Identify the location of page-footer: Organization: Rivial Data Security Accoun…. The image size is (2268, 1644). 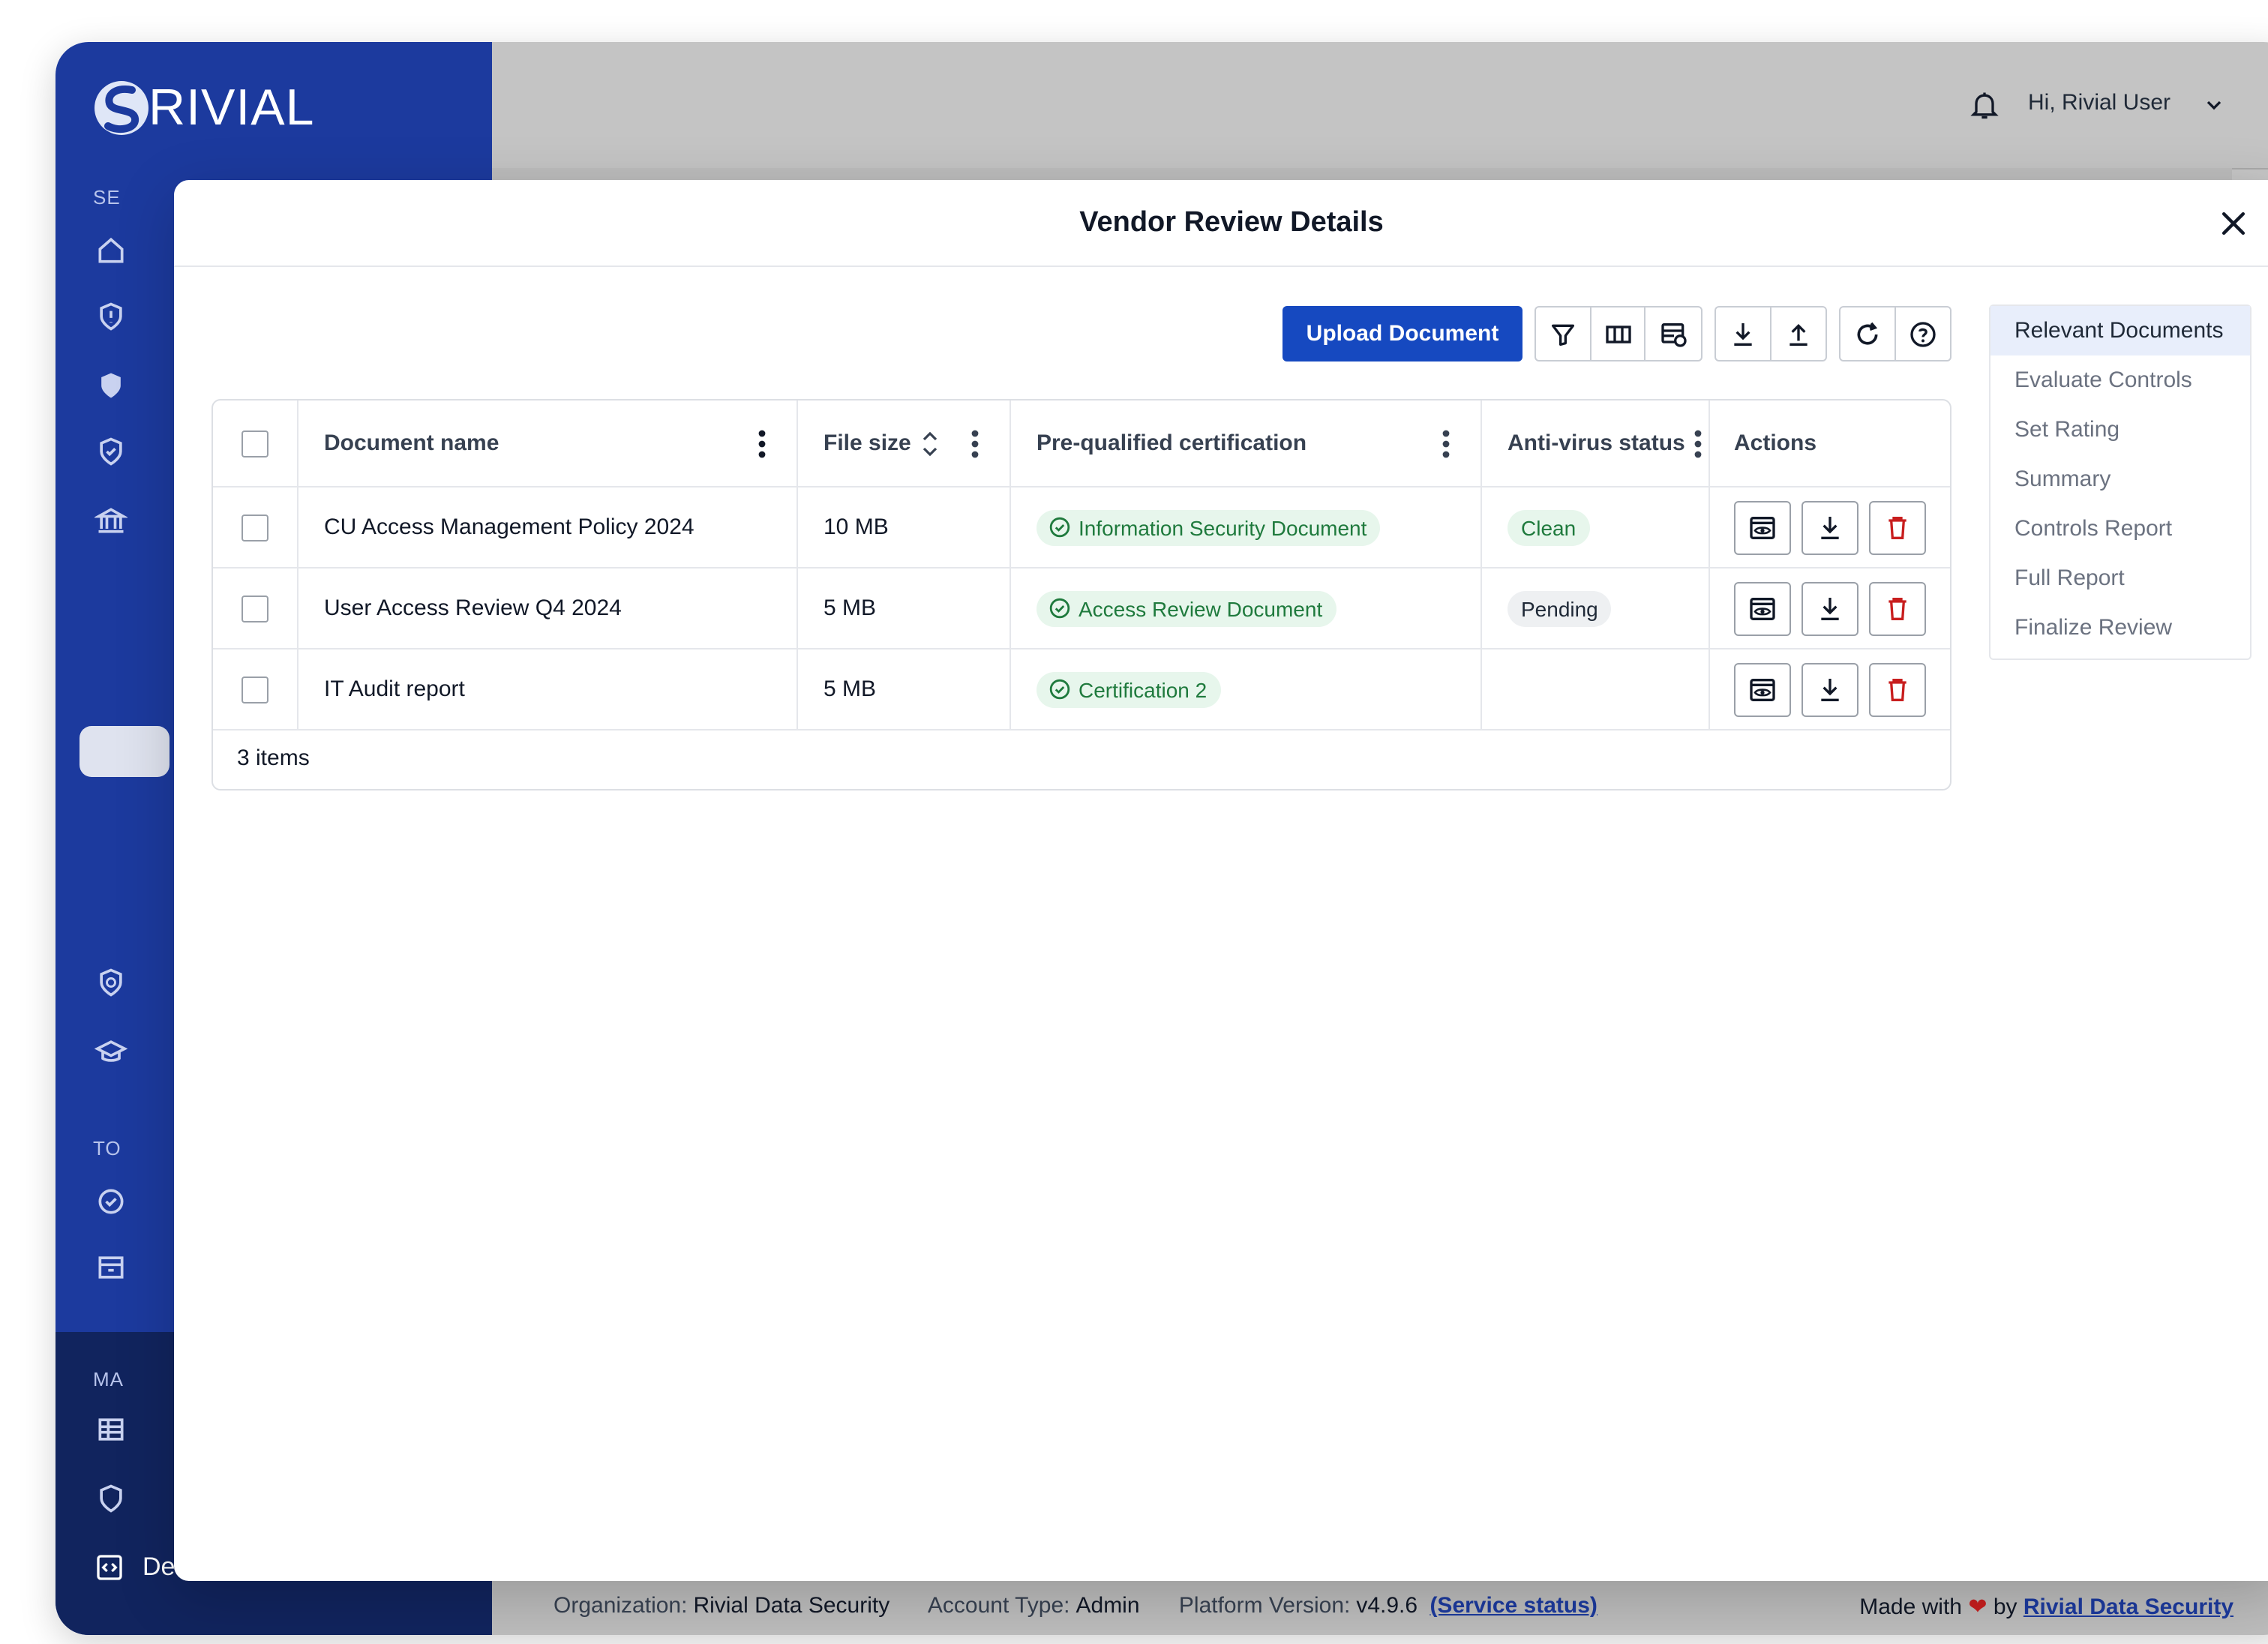
(1380, 1606).